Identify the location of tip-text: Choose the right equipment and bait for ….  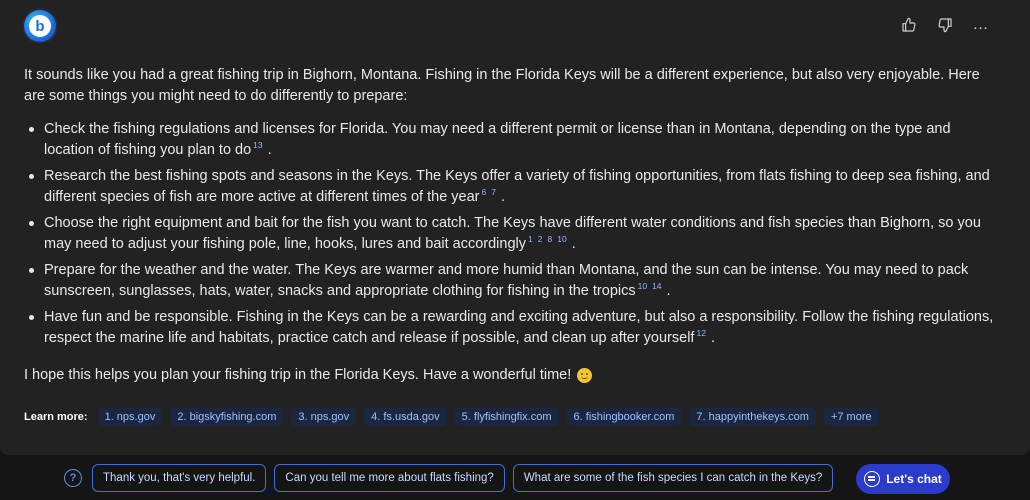
(512, 233).